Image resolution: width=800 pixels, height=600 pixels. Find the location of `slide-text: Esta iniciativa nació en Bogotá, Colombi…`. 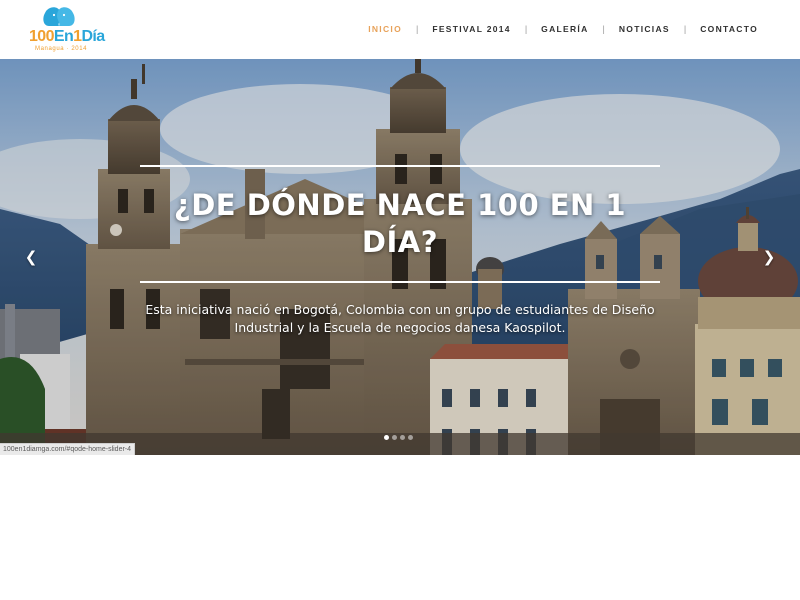

slide-text: Esta iniciativa nació en Bogotá, Colombi… is located at coordinates (400, 318).